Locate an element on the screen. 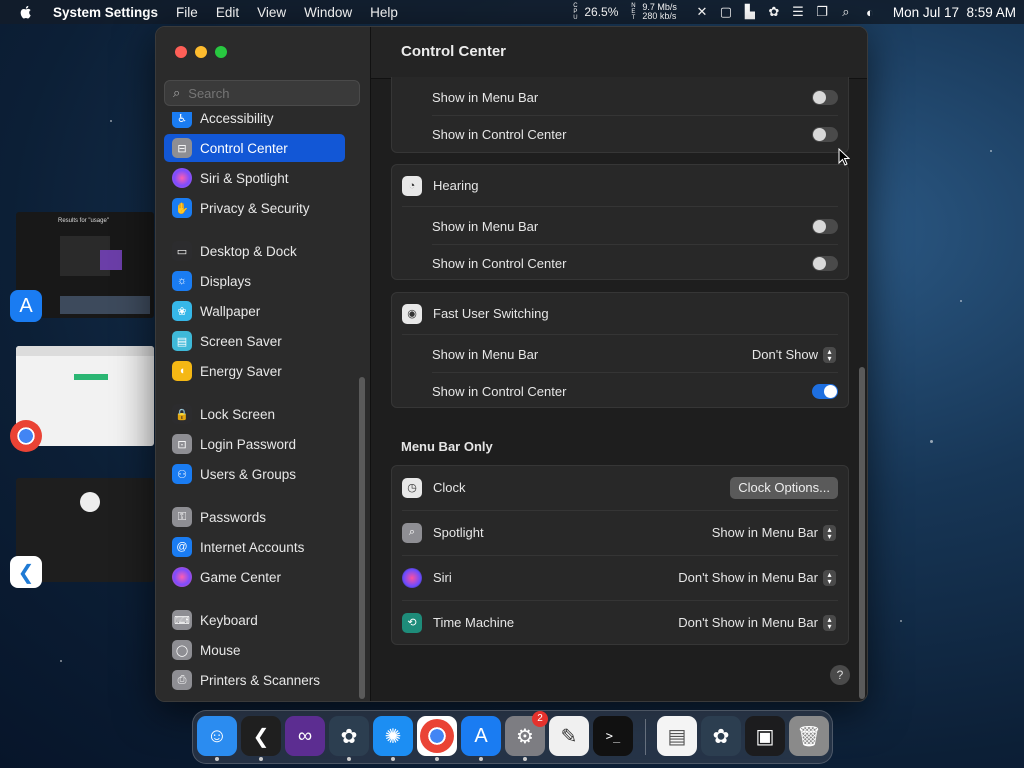 This screenshot has width=1024, height=768. edit-menu: Edit is located at coordinates (227, 12).